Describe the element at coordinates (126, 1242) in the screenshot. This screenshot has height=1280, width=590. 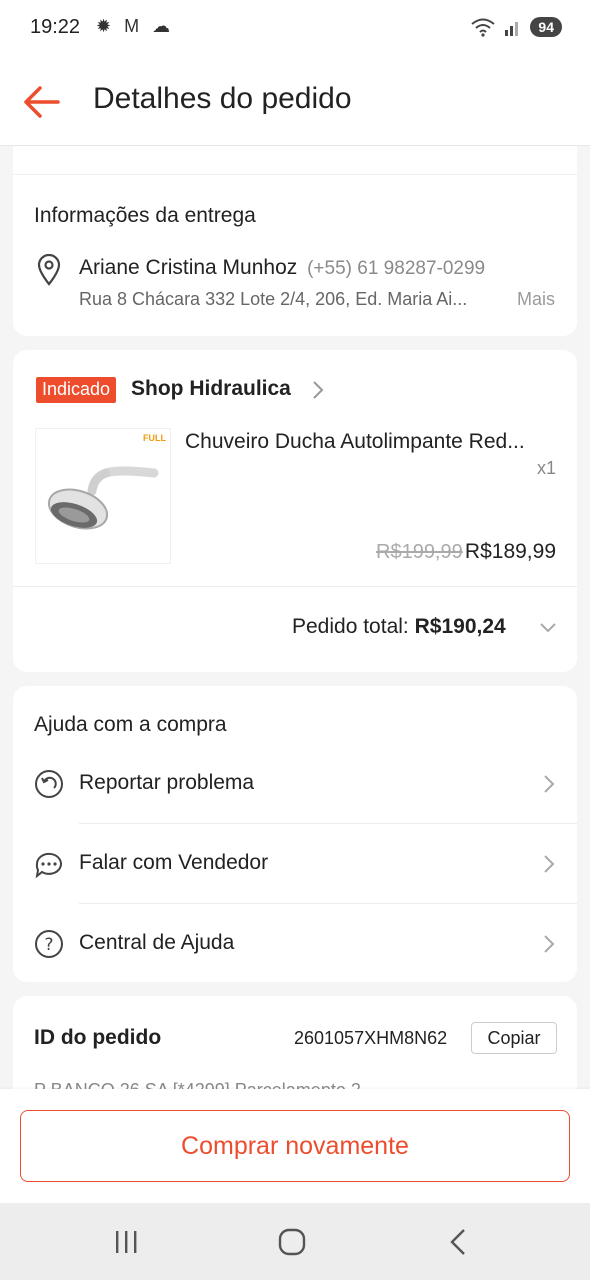
I see `recent-apps-icon` at that location.